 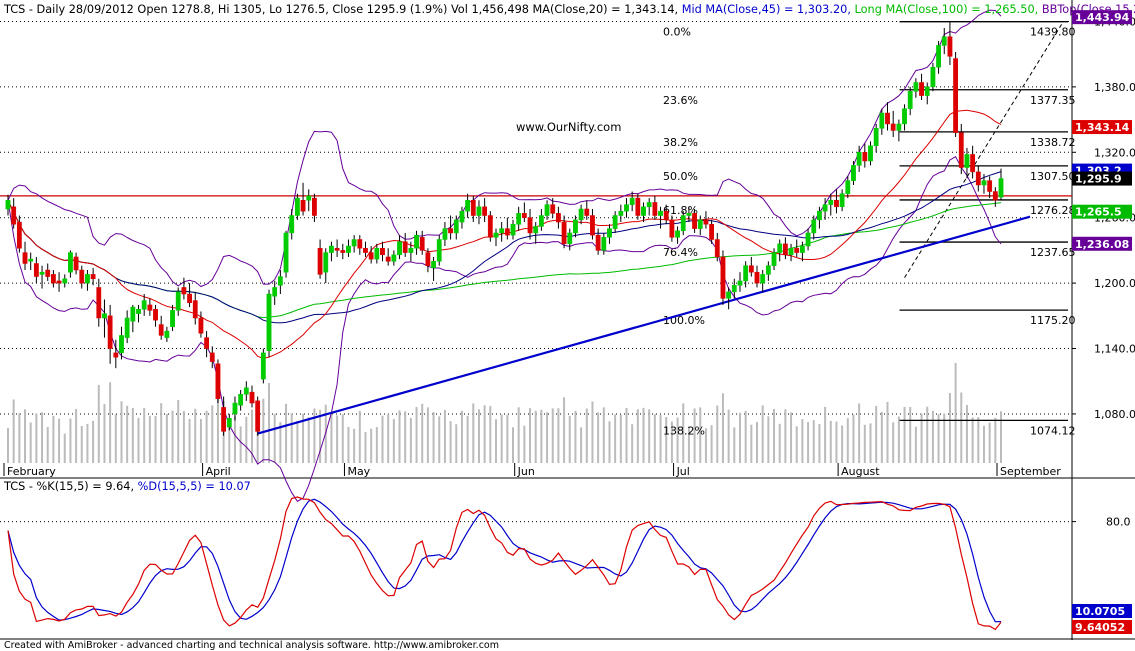 I want to click on stochastic-title-segment: %D(15,5,5) = 10.07, so click(x=194, y=486).